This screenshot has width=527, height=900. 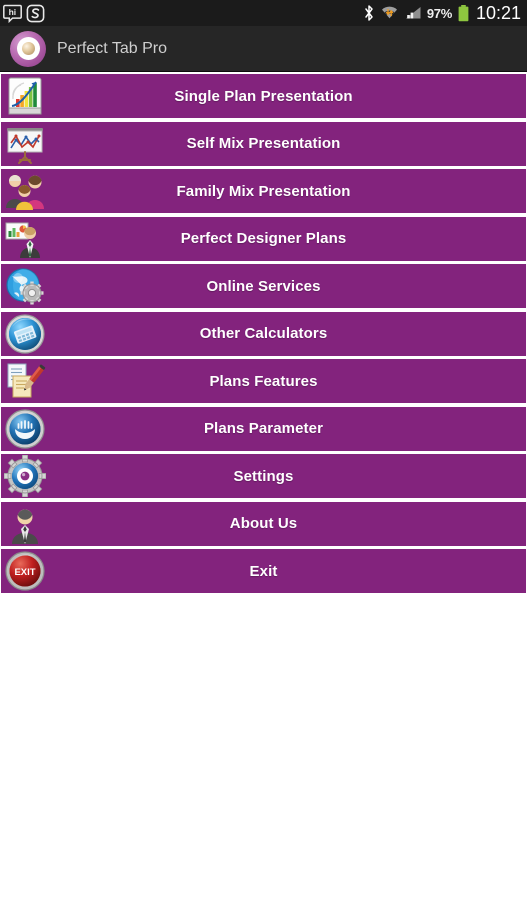 I want to click on cellular-signal-icon, so click(x=413, y=13).